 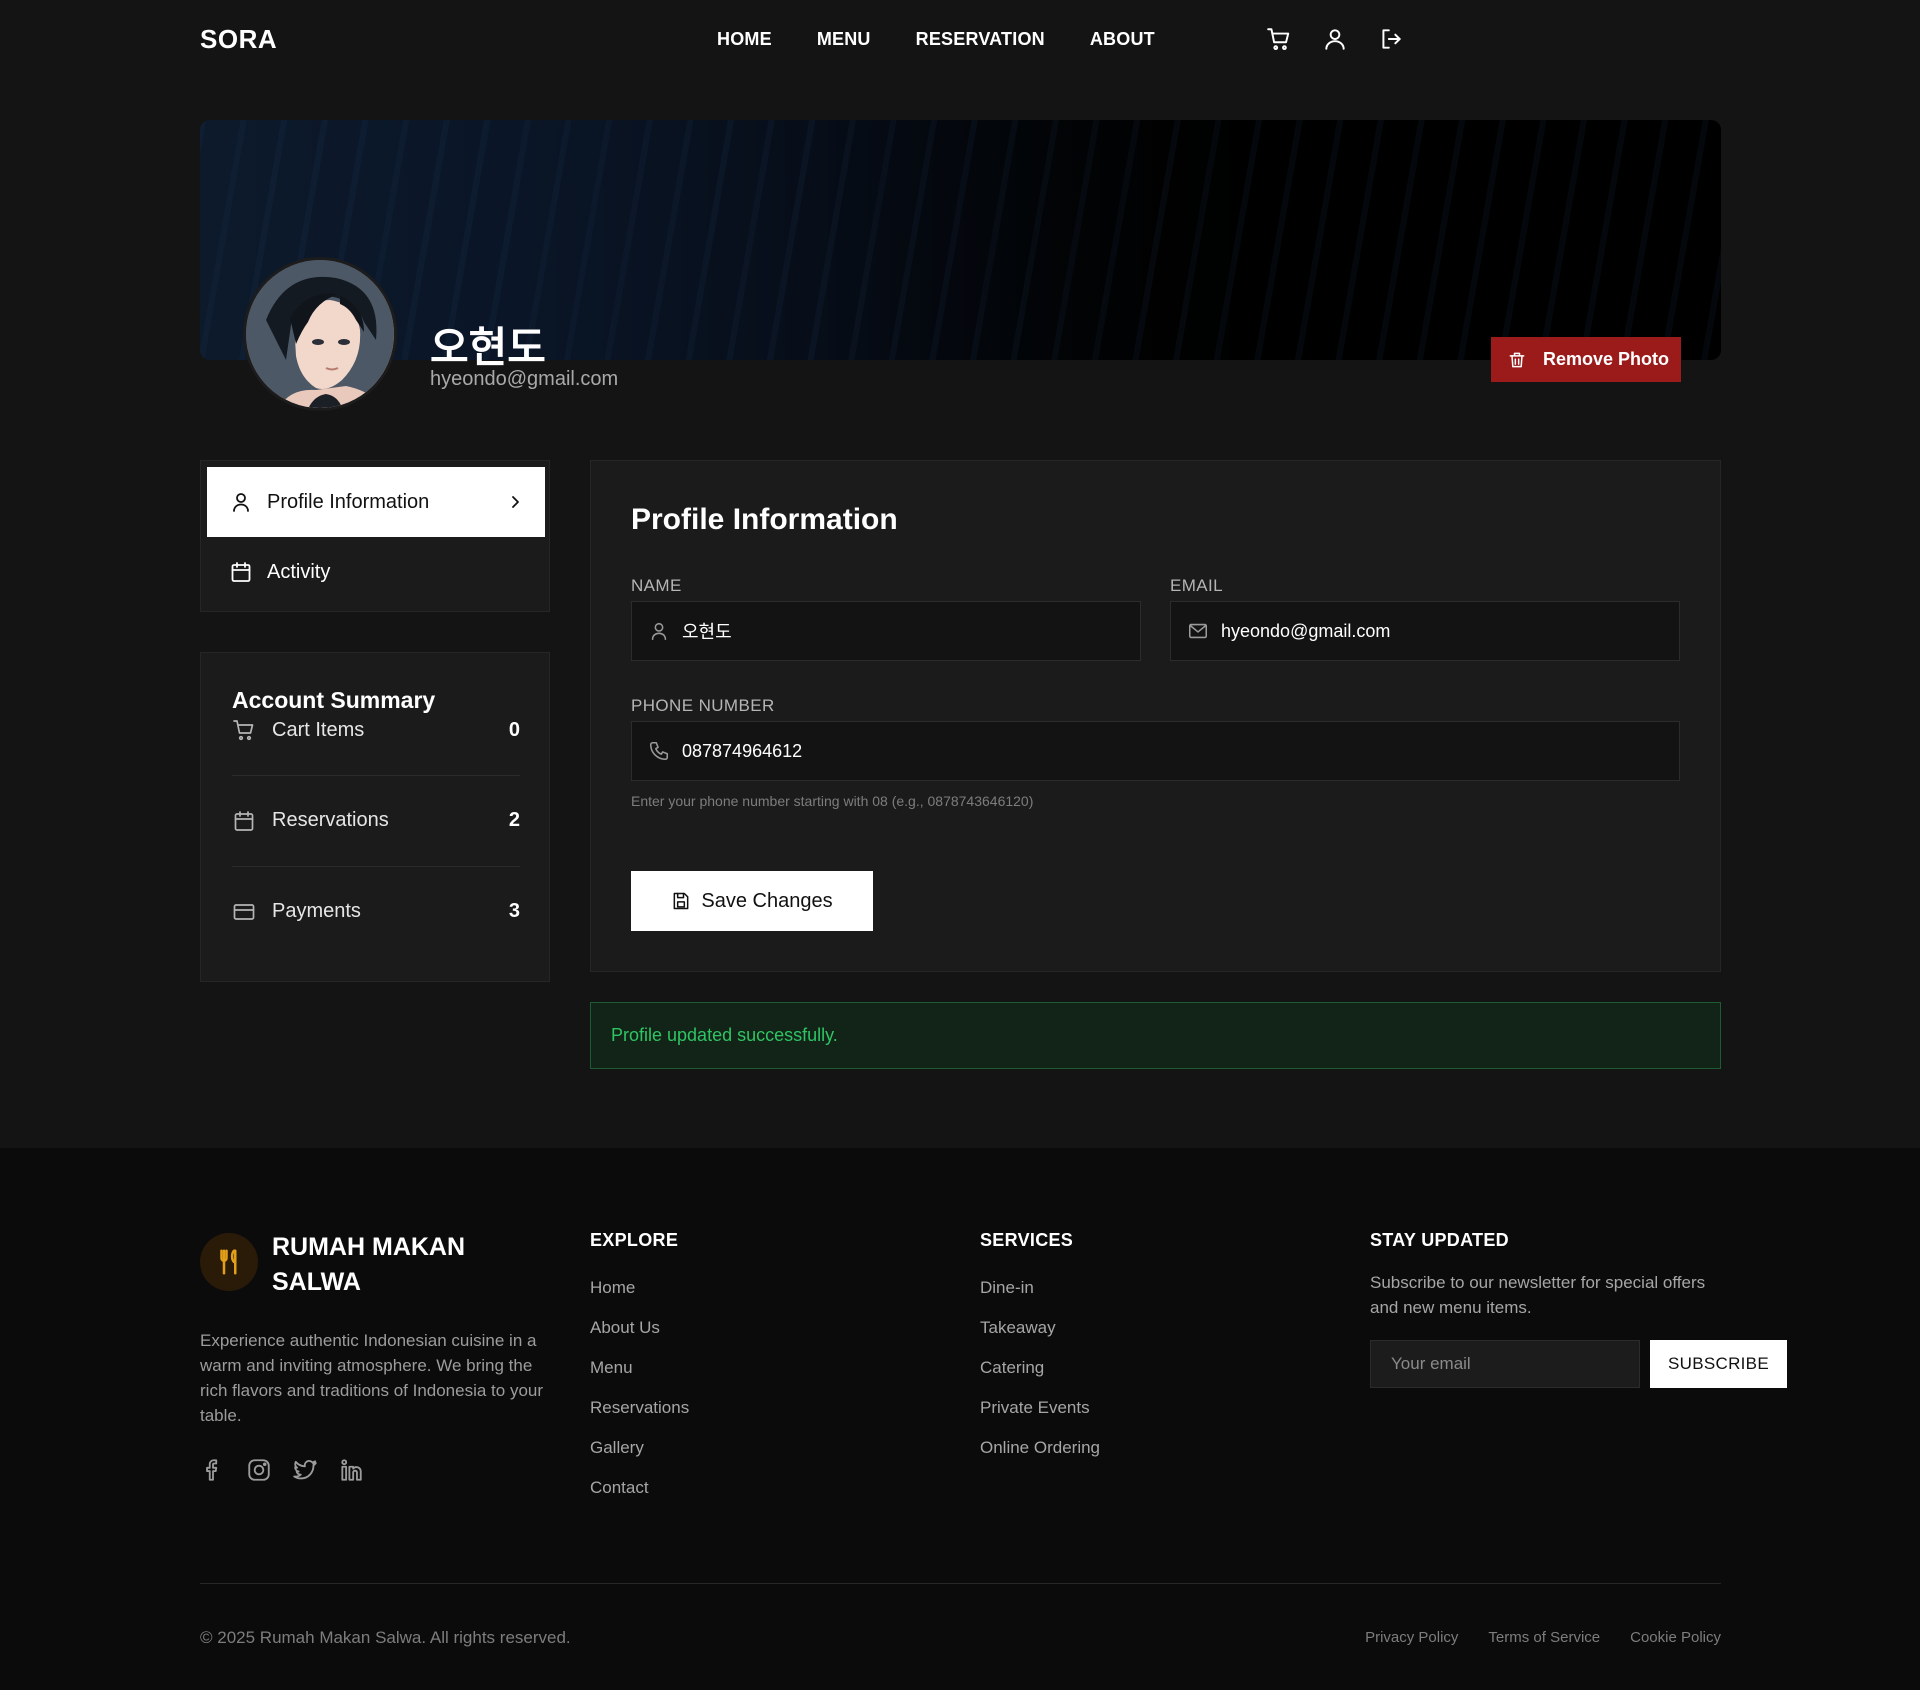 What do you see at coordinates (1122, 39) in the screenshot?
I see `nav-about-link: ABOUT` at bounding box center [1122, 39].